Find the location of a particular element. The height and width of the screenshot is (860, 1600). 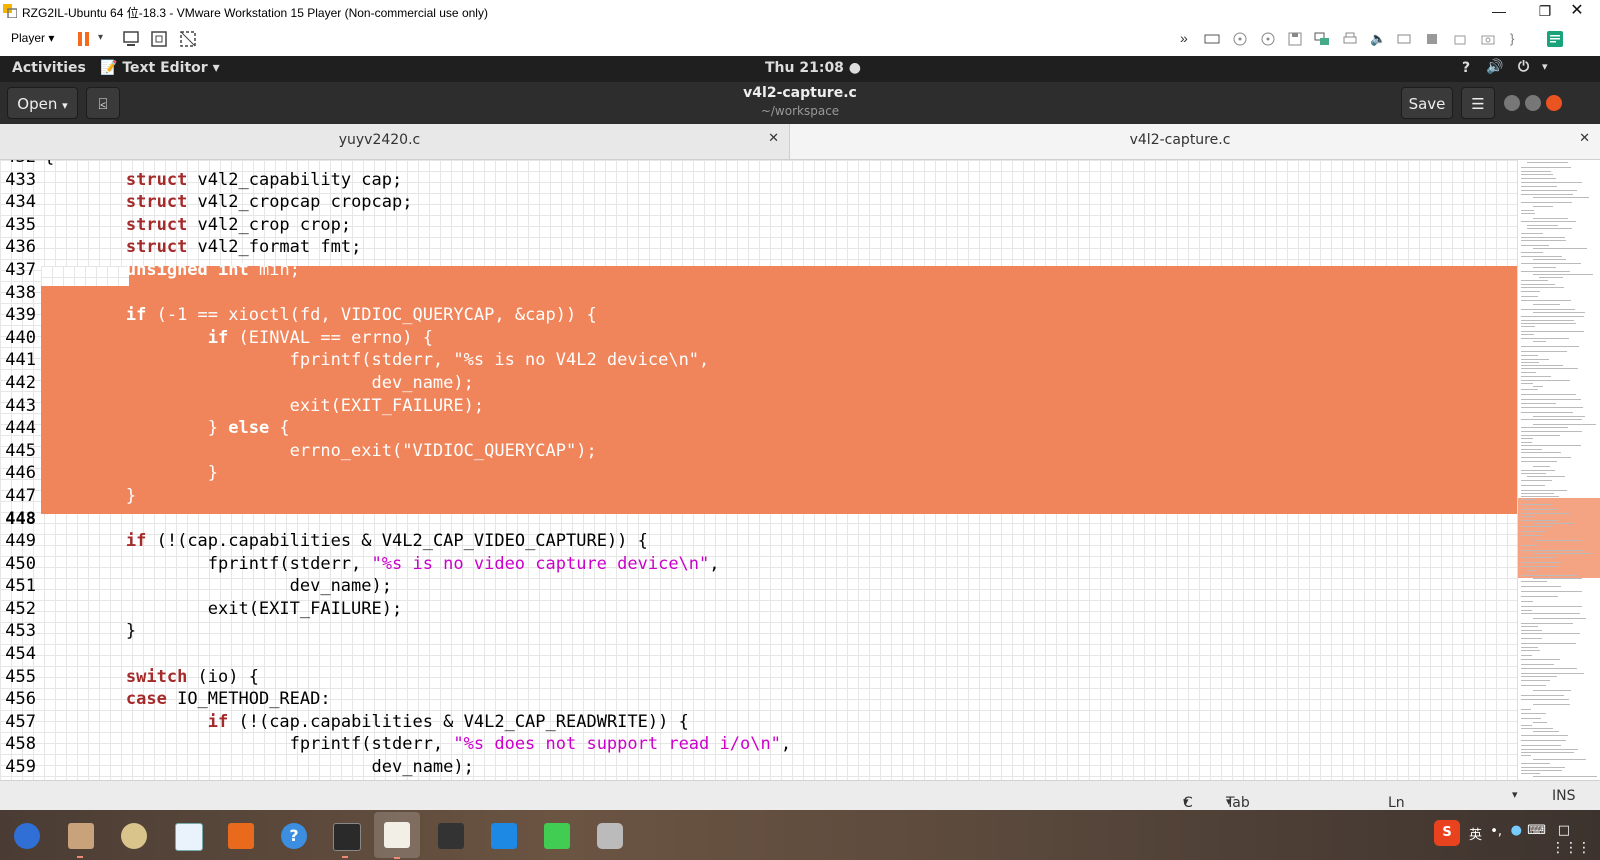

sound-icon: 🔈 is located at coordinates (1378, 39).